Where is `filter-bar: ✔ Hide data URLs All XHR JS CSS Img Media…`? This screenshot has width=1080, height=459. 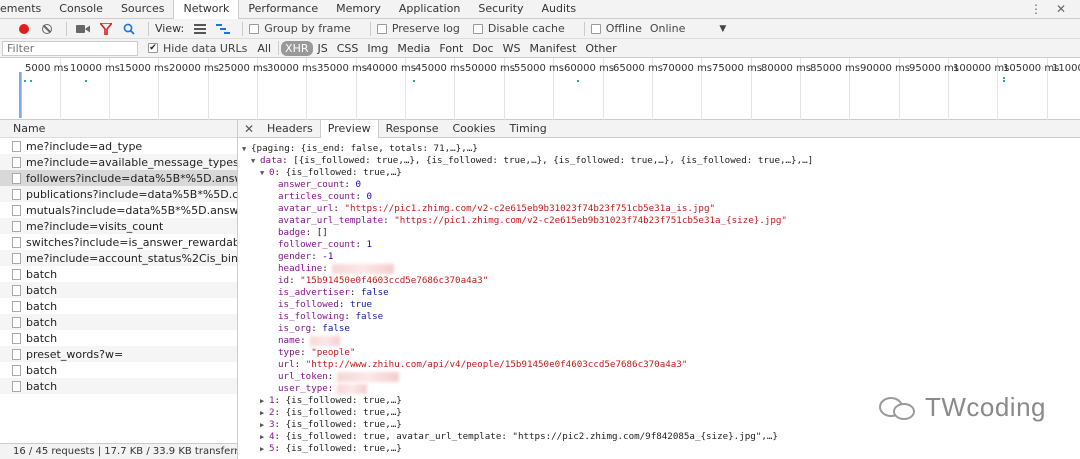
filter-bar: ✔ Hide data URLs All XHR JS CSS Img Media… is located at coordinates (540, 48).